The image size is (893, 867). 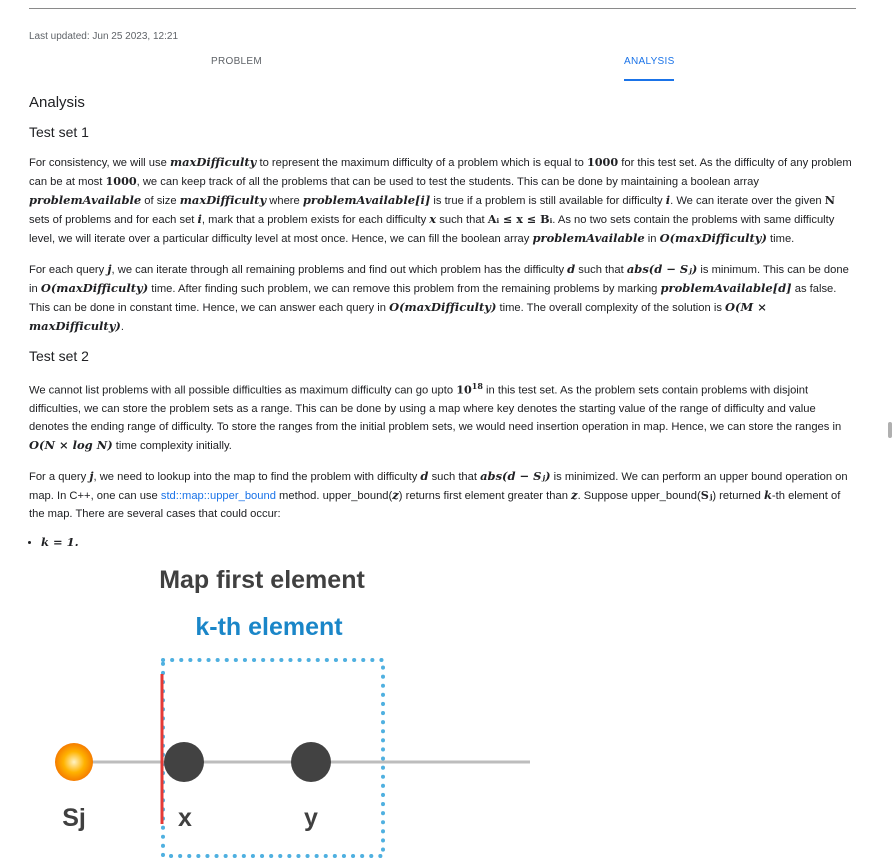 I want to click on cases-list: k = 1., so click(x=442, y=542).